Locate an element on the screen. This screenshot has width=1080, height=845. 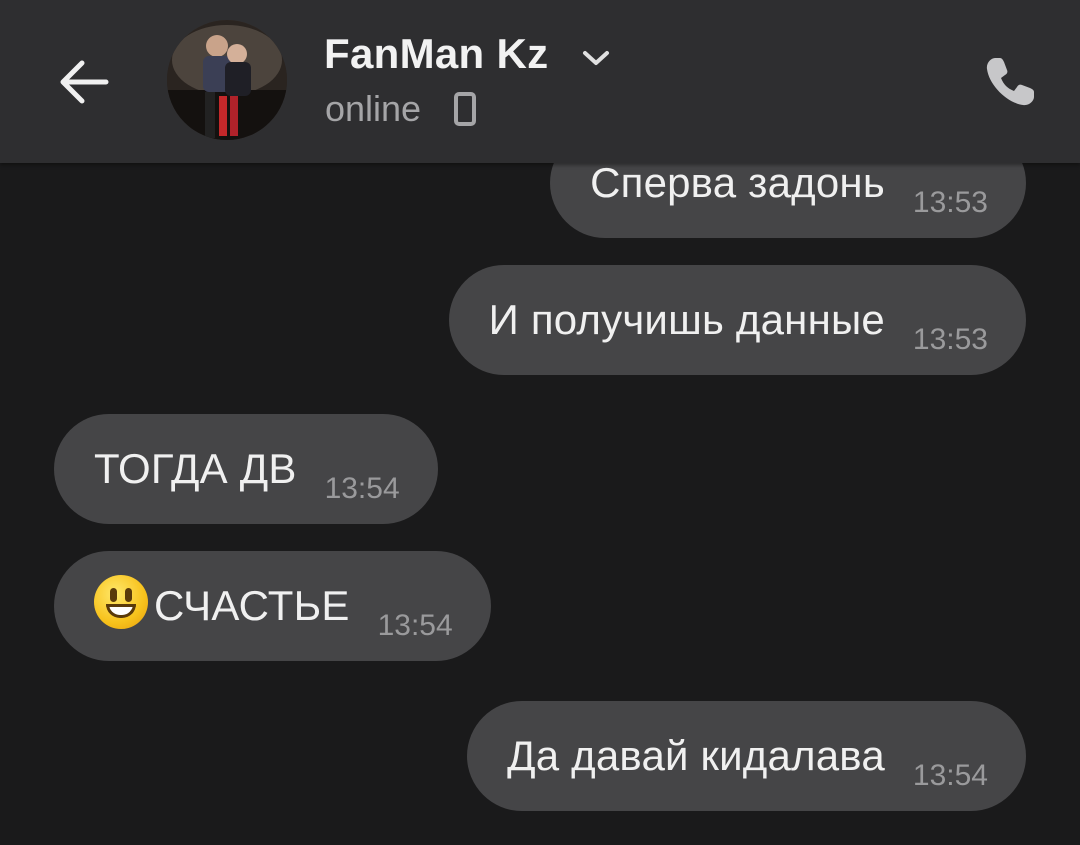
message-text: И получишь данные is located at coordinates (686, 319).